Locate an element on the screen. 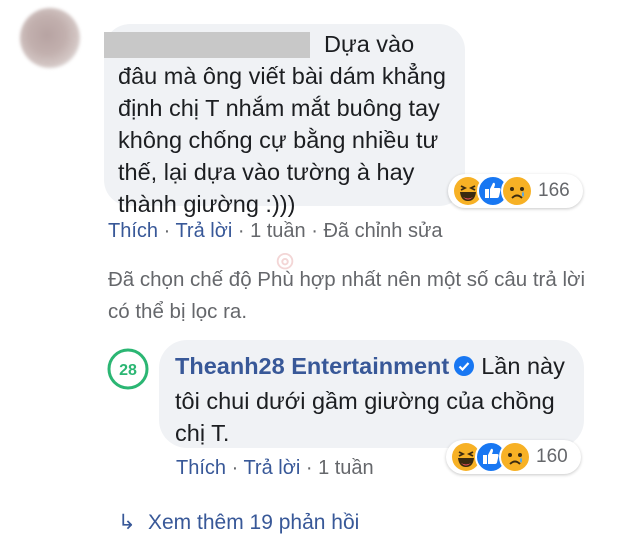  reply-actions: Thích · Trả lời · 1 tuần is located at coordinates (275, 468).